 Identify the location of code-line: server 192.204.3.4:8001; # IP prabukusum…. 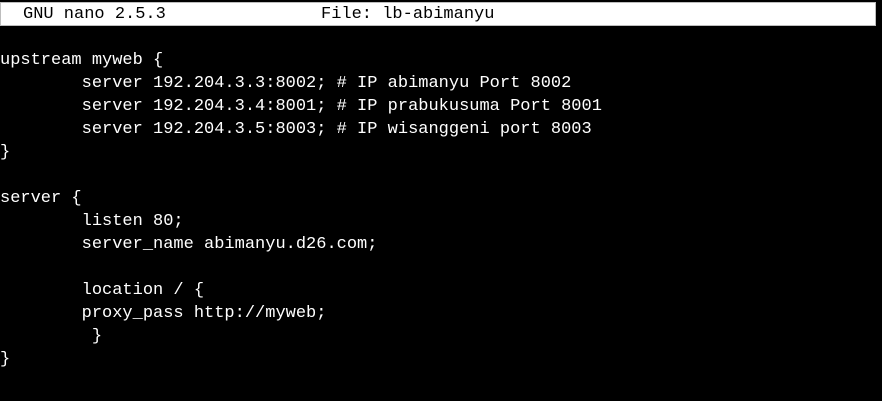
(440, 106).